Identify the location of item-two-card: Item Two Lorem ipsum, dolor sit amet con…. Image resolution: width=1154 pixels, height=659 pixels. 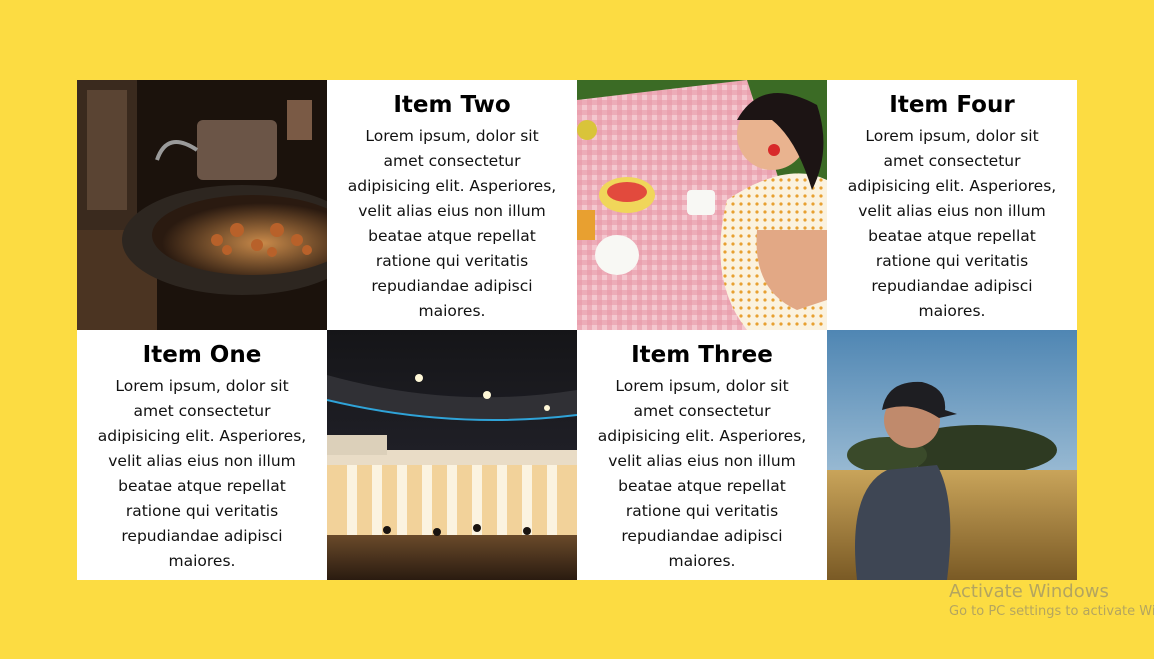
(452, 205).